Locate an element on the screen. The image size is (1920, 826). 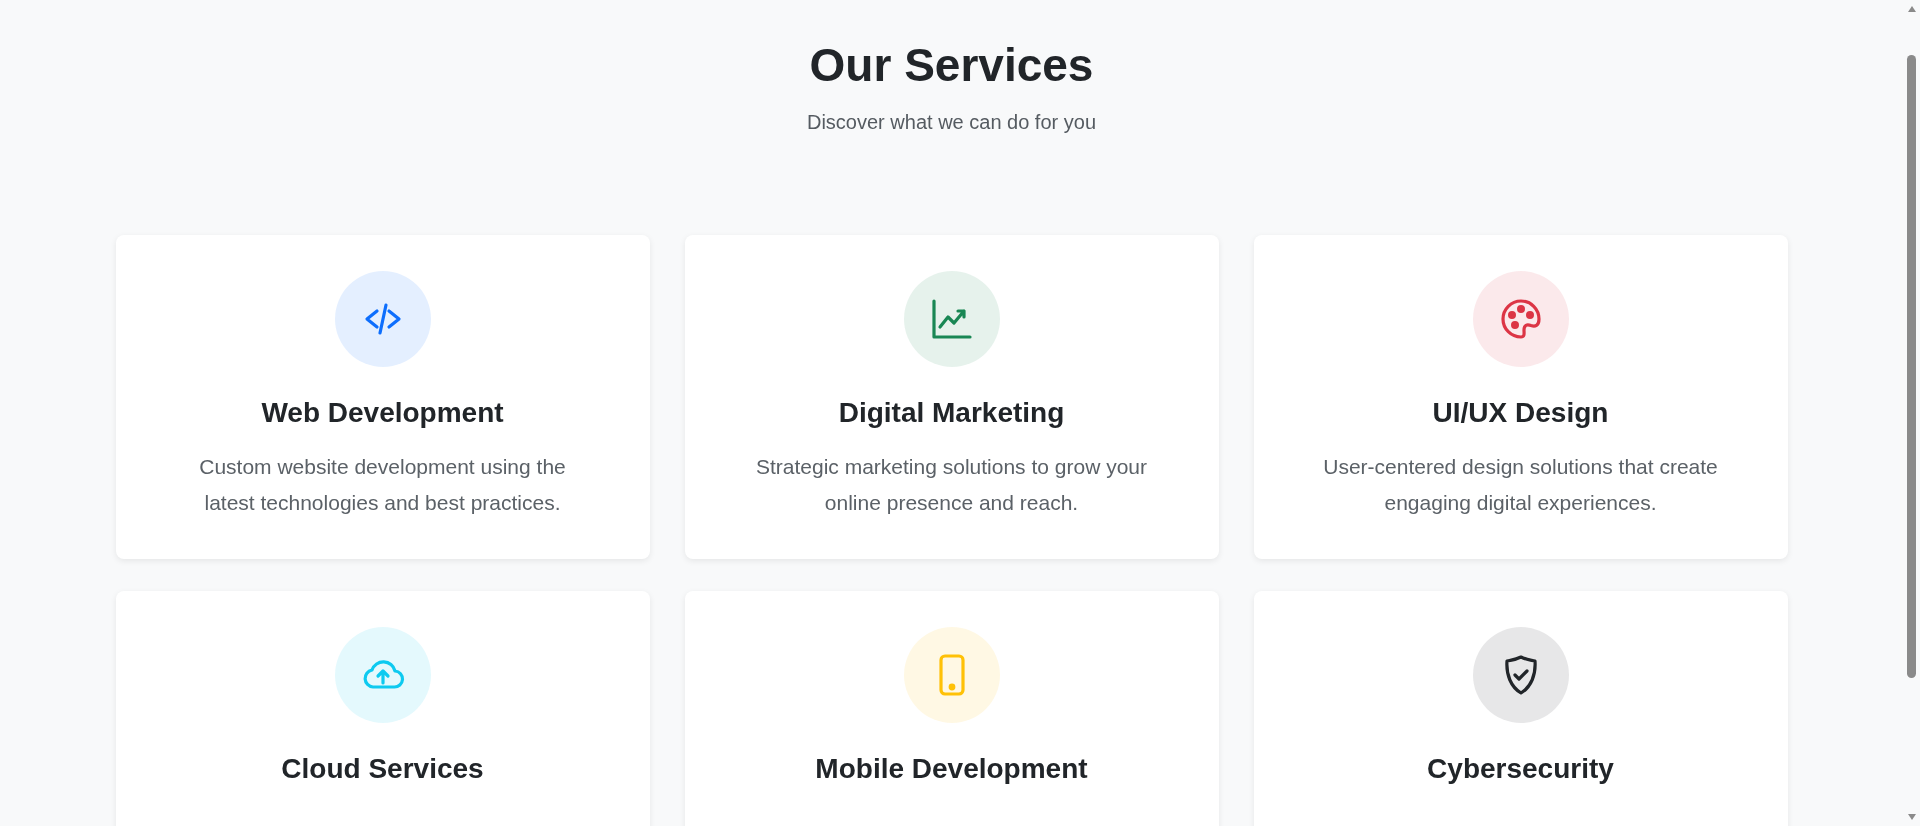
service-description: Custom website development using the latest technologies and best practices. is located at coordinates (382, 485).